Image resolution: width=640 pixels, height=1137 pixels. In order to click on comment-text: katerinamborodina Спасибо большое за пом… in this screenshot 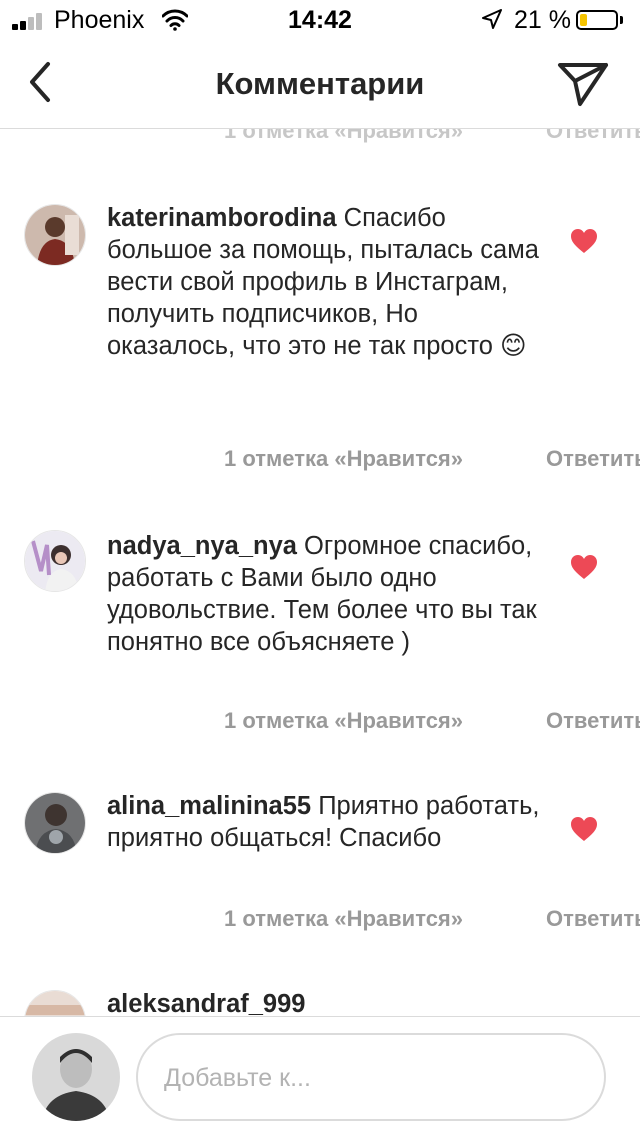, I will do `click(324, 282)`.